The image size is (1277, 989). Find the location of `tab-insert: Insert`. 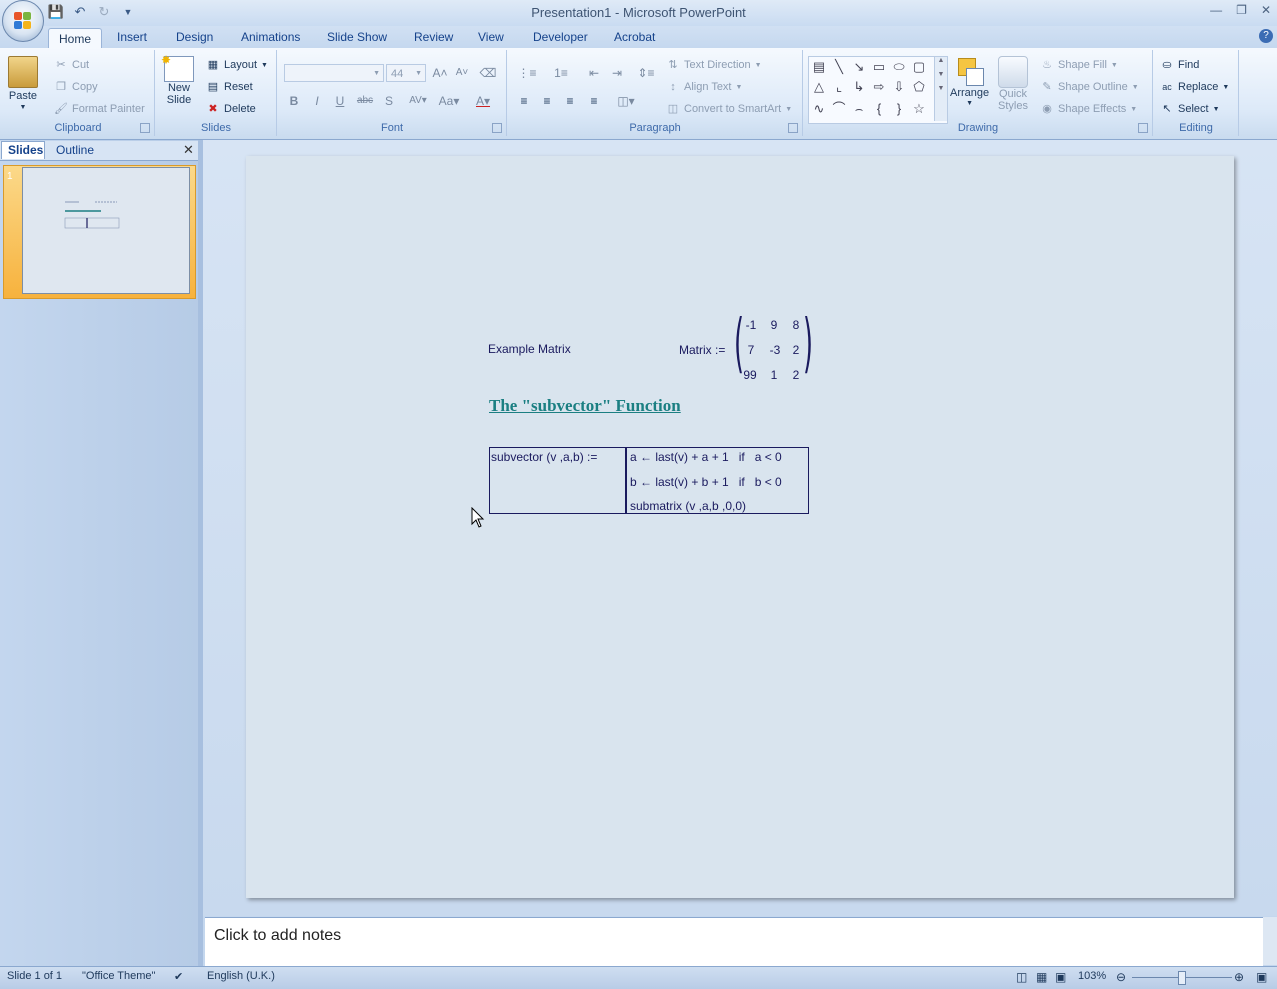

tab-insert: Insert is located at coordinates (132, 37).